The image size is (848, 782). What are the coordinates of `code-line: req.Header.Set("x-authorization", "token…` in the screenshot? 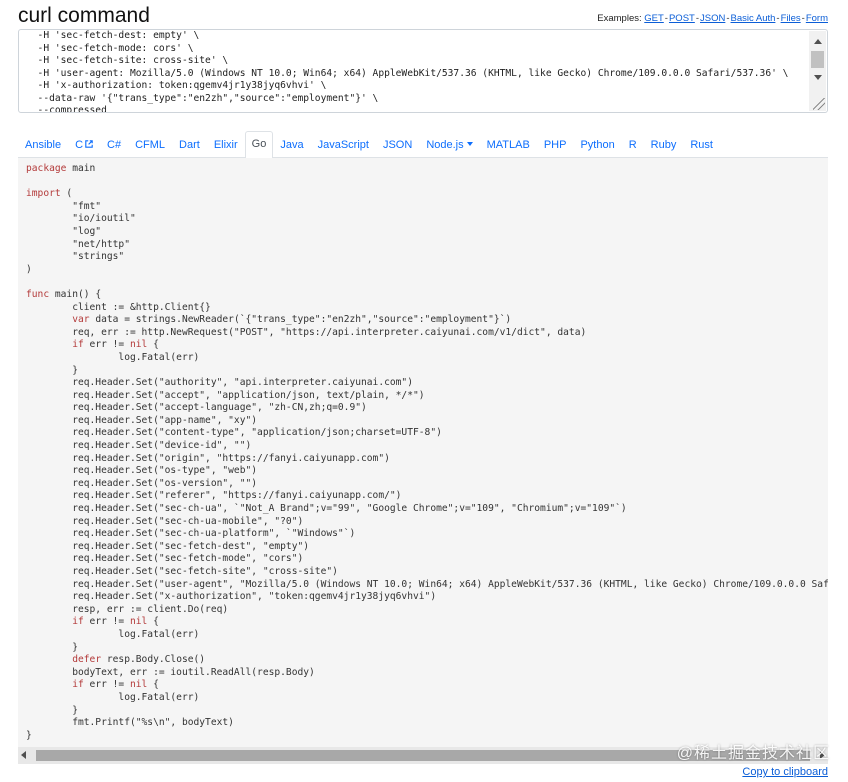 It's located at (231, 597).